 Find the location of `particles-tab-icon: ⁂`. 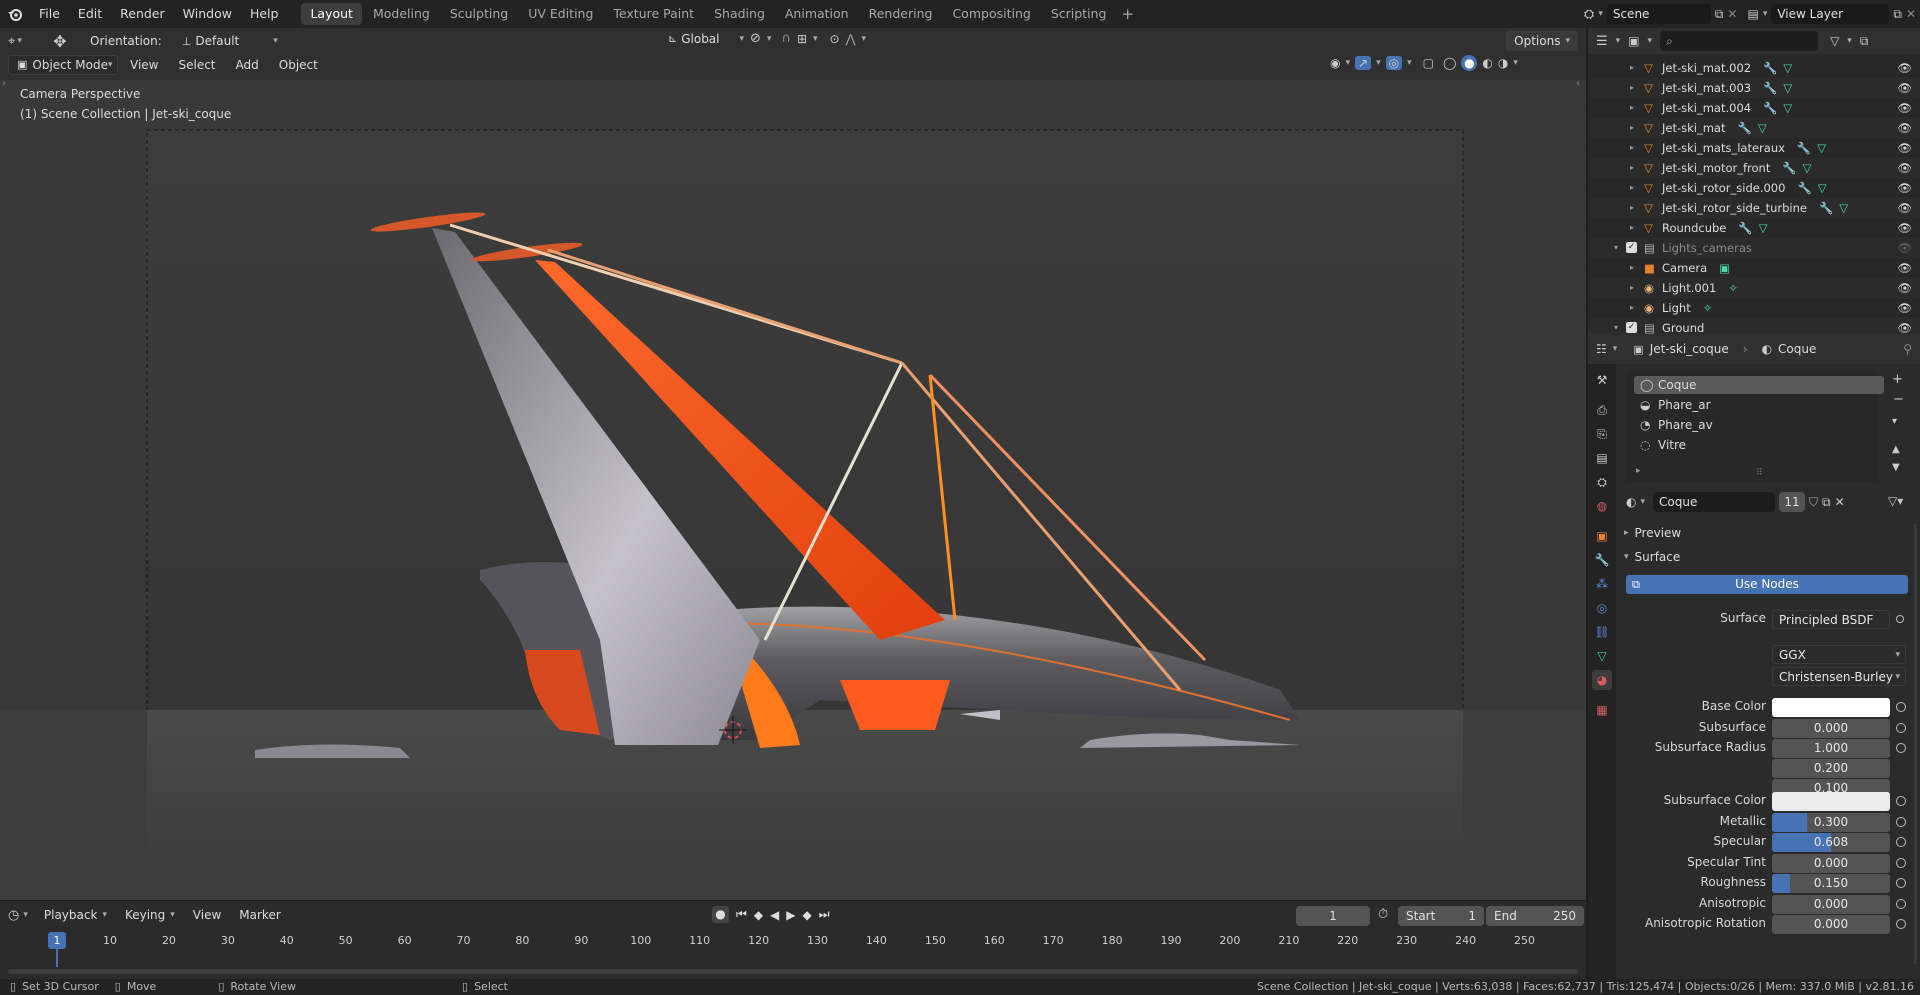

particles-tab-icon: ⁂ is located at coordinates (1602, 584).